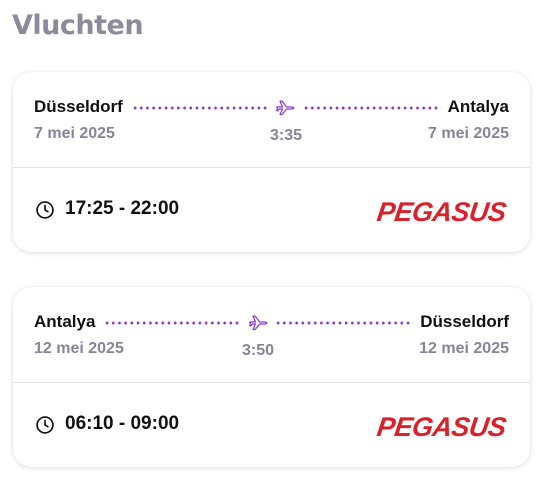 The image size is (540, 478). I want to click on arrival-date: 7 mei 2025, so click(468, 133).